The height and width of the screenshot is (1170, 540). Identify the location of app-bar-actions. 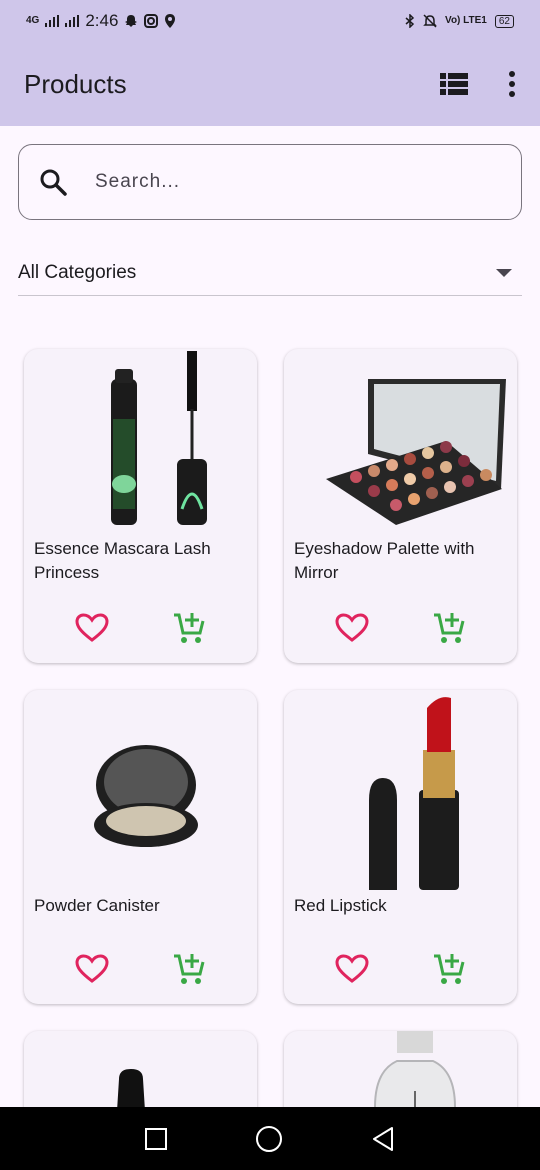
(478, 84).